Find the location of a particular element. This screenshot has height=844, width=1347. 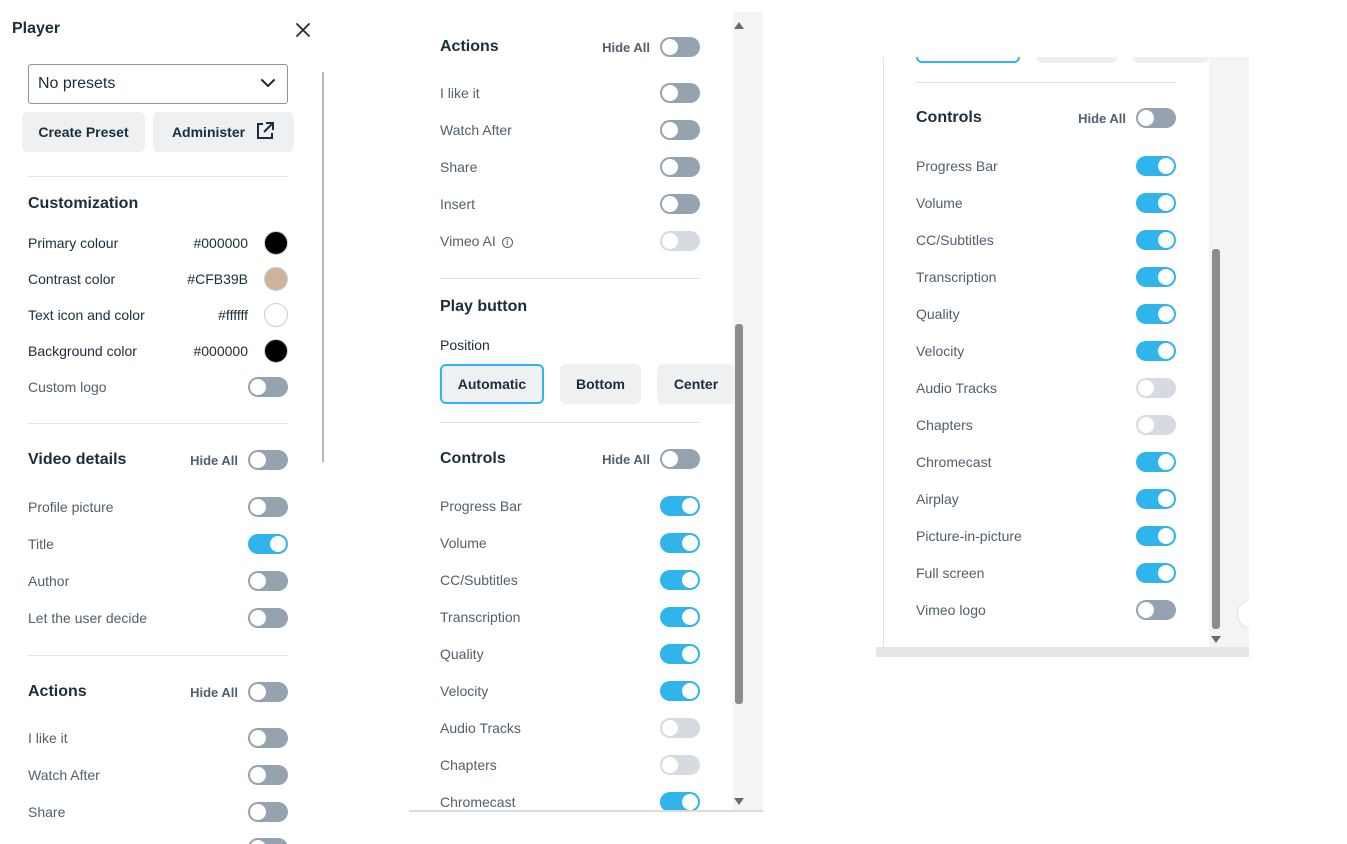

close-icon is located at coordinates (303, 30).